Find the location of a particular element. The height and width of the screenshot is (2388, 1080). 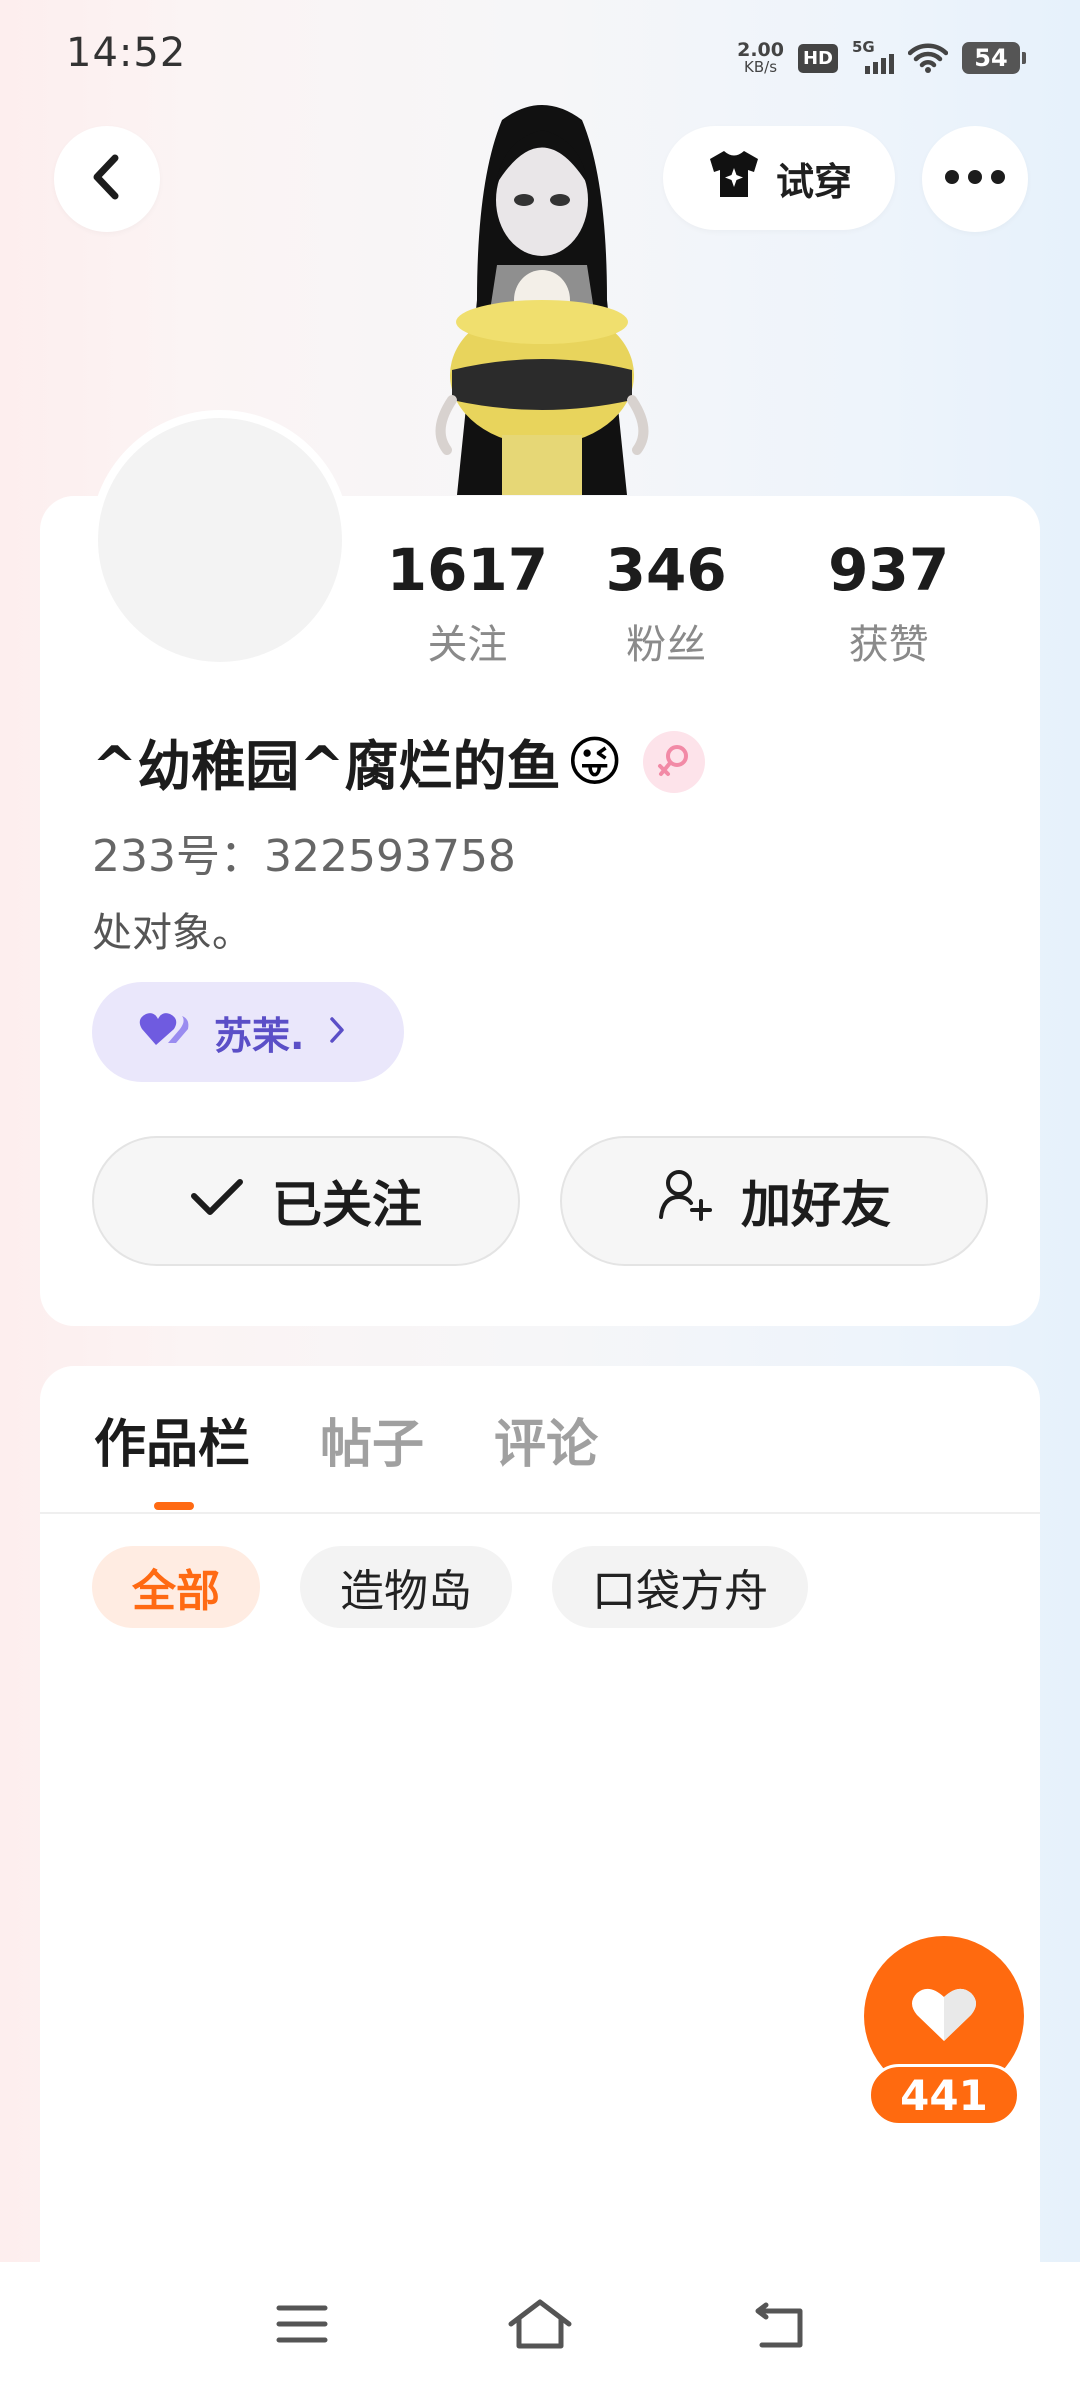

followers-count: 346 is located at coordinates (666, 570).